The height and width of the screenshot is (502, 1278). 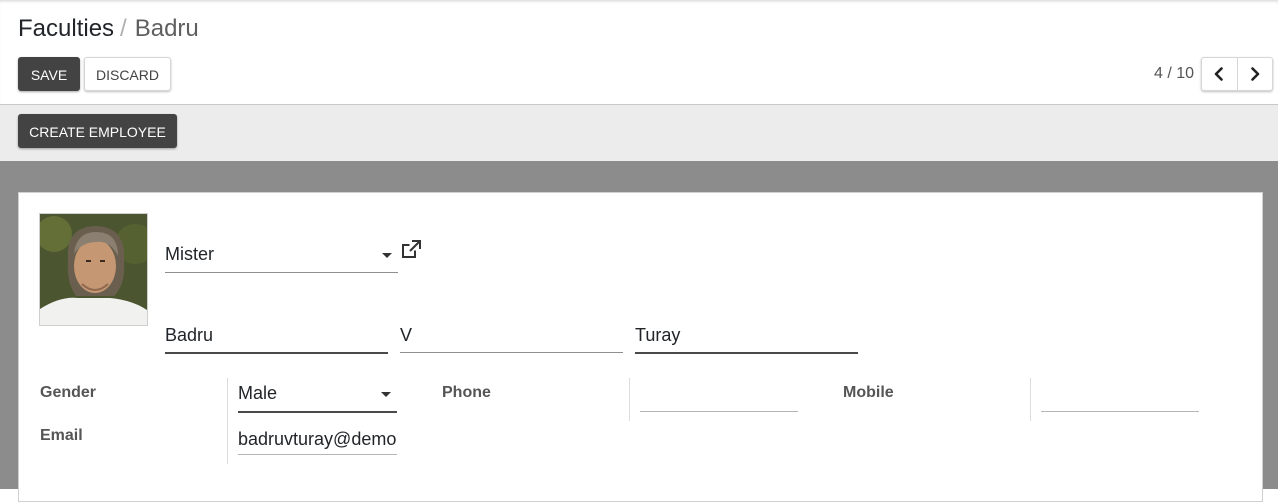 What do you see at coordinates (281, 257) in the screenshot?
I see `title-select: Mister` at bounding box center [281, 257].